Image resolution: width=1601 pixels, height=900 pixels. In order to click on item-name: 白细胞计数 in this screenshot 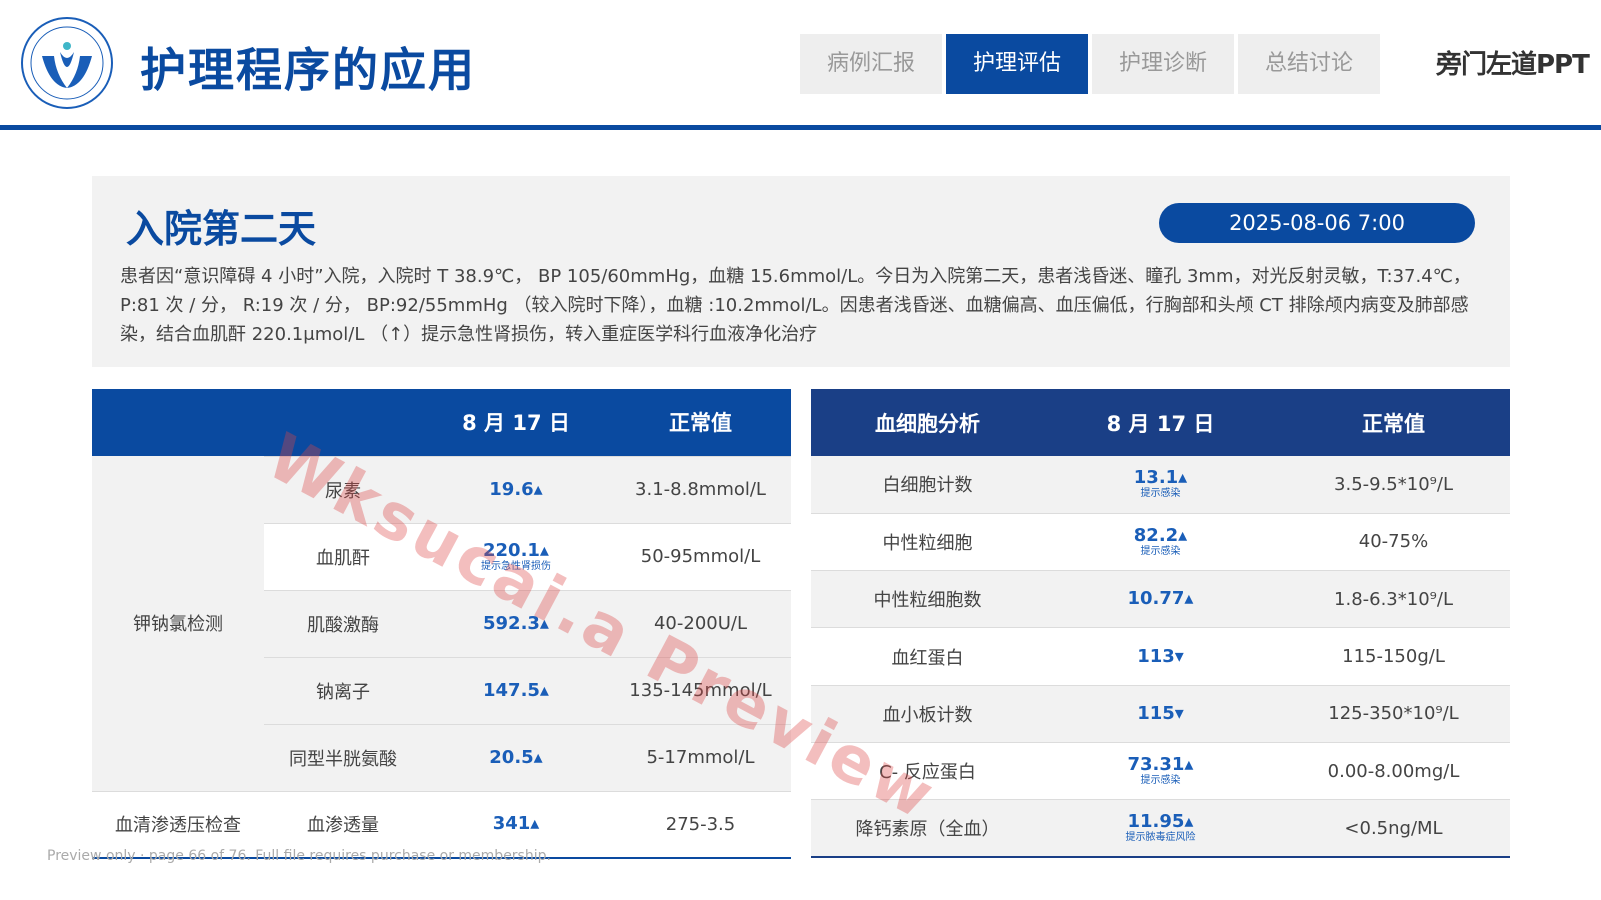, I will do `click(927, 485)`.